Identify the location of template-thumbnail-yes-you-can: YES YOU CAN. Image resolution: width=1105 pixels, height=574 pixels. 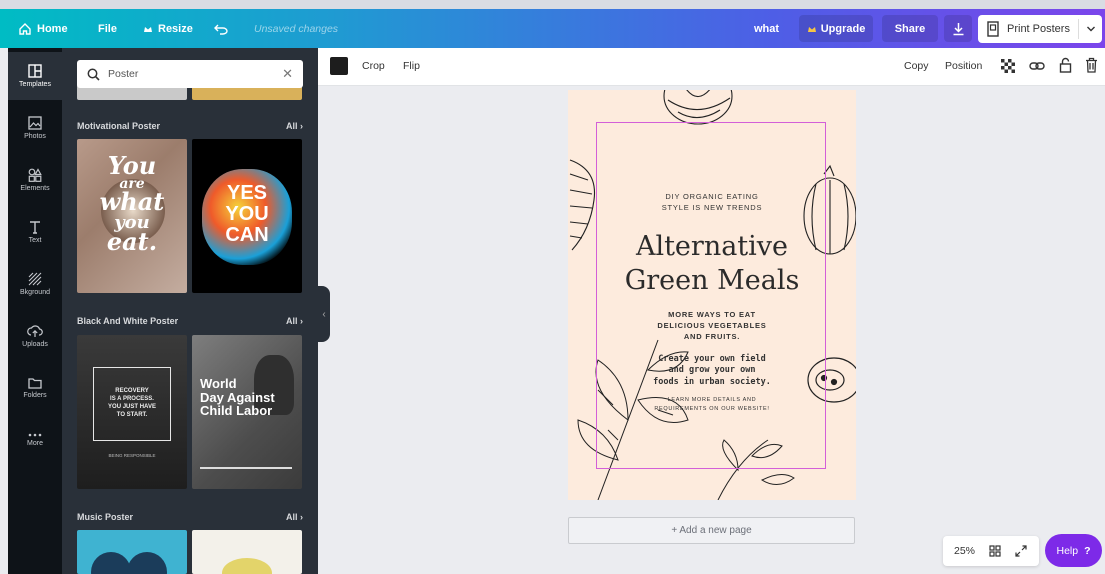
(247, 216).